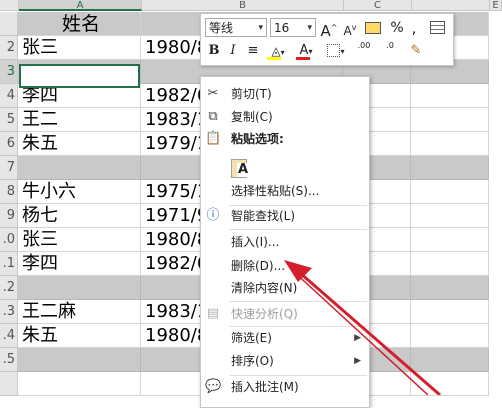 The width and height of the screenshot is (502, 408). I want to click on row-header: .0, so click(9, 240).